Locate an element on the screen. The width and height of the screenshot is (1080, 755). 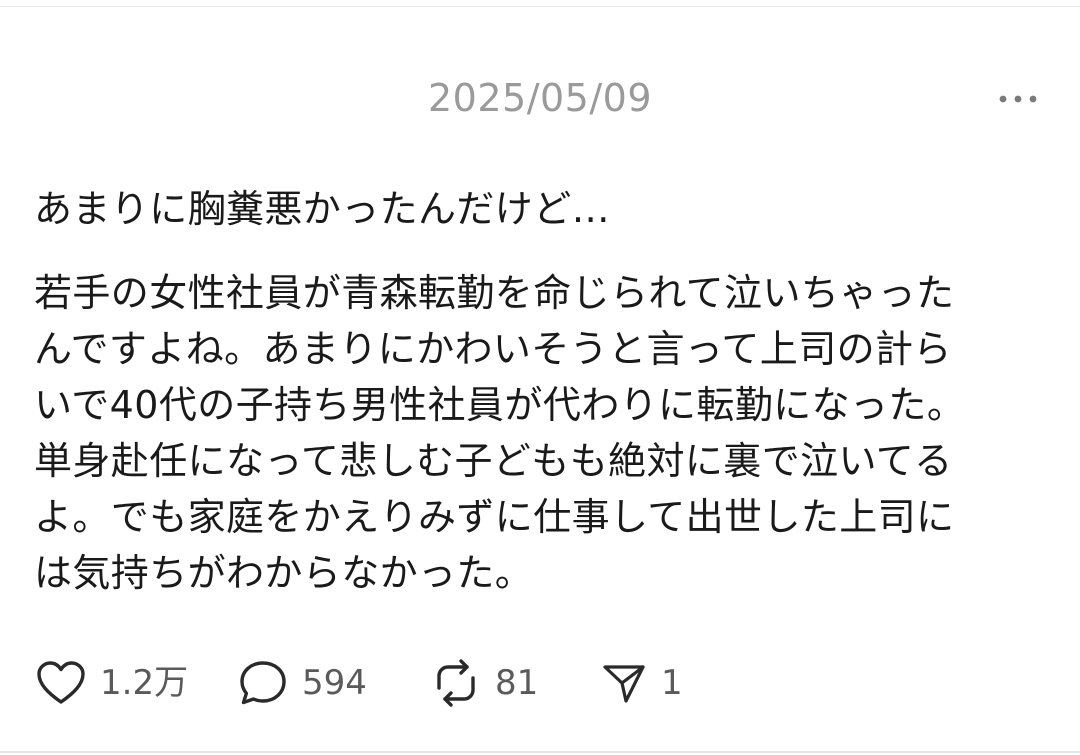
reply-count: 594 is located at coordinates (334, 683).